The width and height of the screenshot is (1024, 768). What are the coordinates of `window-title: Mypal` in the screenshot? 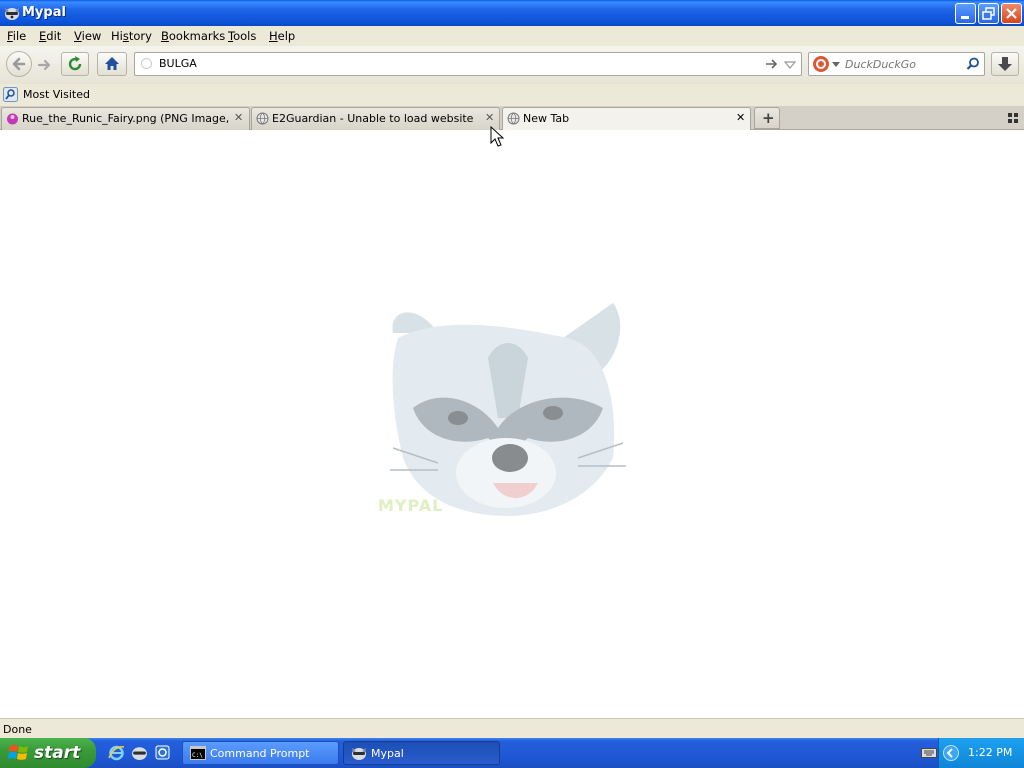 It's located at (44, 12).